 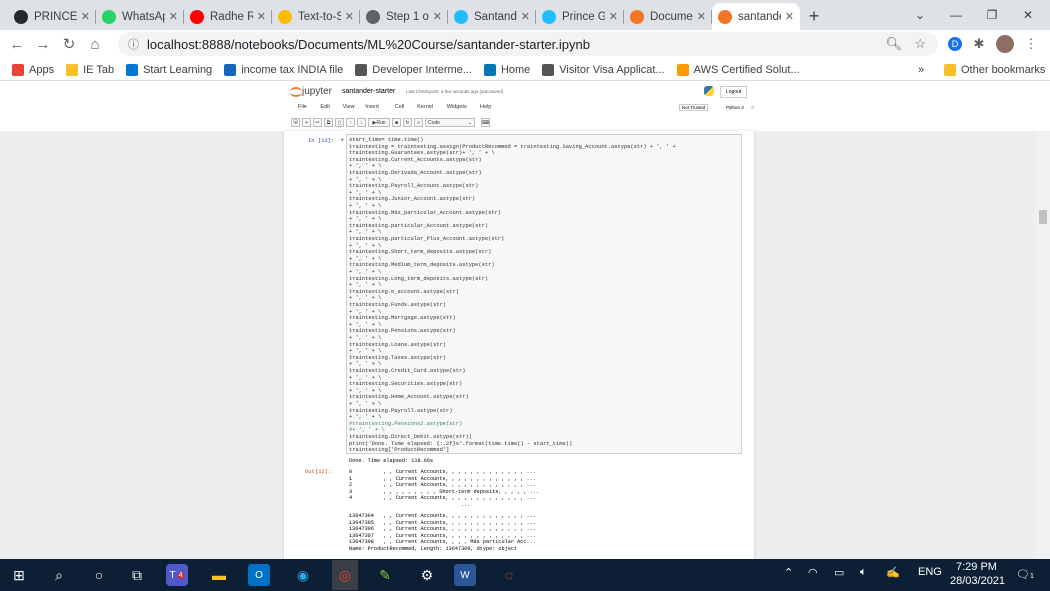 I want to click on tab-search-icon: ⌄, so click(x=920, y=15).